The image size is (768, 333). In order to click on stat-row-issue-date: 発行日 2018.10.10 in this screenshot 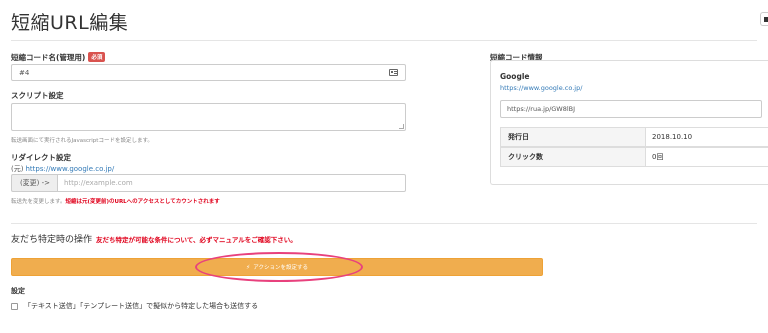, I will do `click(634, 137)`.